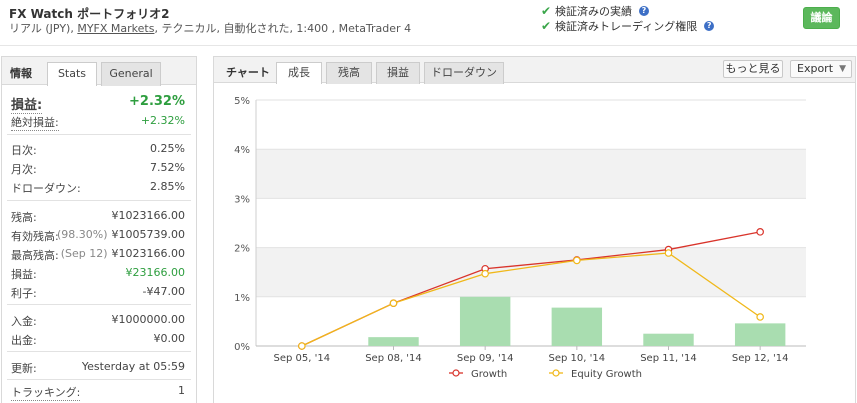 Image resolution: width=857 pixels, height=403 pixels. Describe the element at coordinates (169, 338) in the screenshot. I see `withdrawals-value: ¥0.00` at that location.